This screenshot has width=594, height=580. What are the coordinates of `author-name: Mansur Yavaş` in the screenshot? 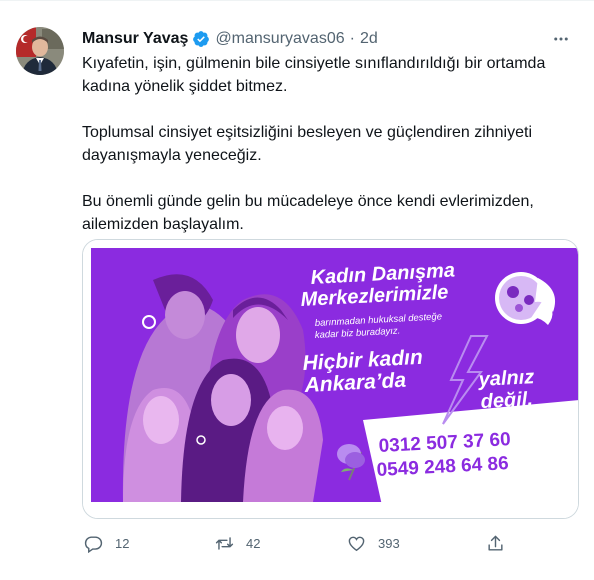 It's located at (135, 39).